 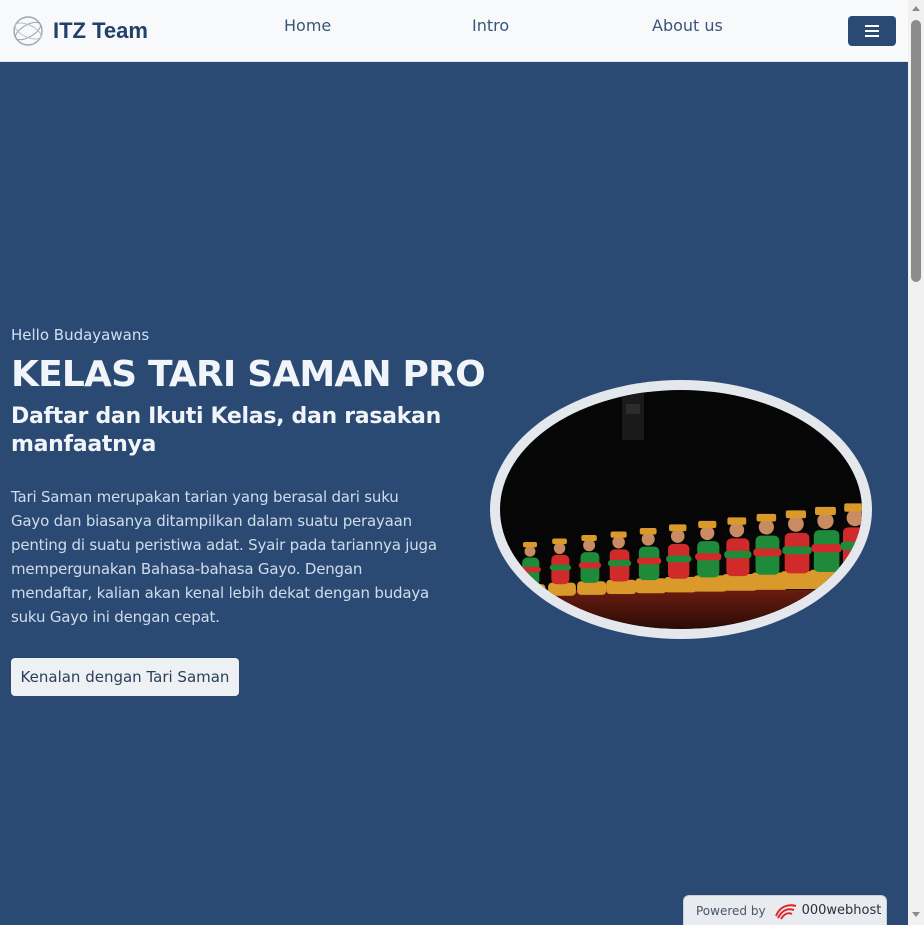 What do you see at coordinates (916, 8) in the screenshot?
I see `scroll-up-arrow-icon` at bounding box center [916, 8].